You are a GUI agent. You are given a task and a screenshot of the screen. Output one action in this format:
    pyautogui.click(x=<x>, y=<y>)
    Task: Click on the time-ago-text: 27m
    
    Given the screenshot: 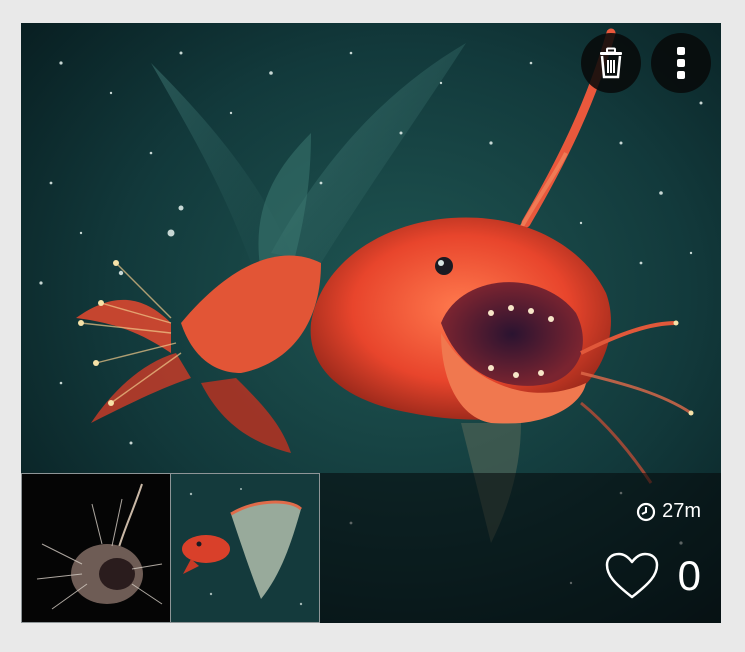 What is the action you would take?
    pyautogui.click(x=681, y=511)
    